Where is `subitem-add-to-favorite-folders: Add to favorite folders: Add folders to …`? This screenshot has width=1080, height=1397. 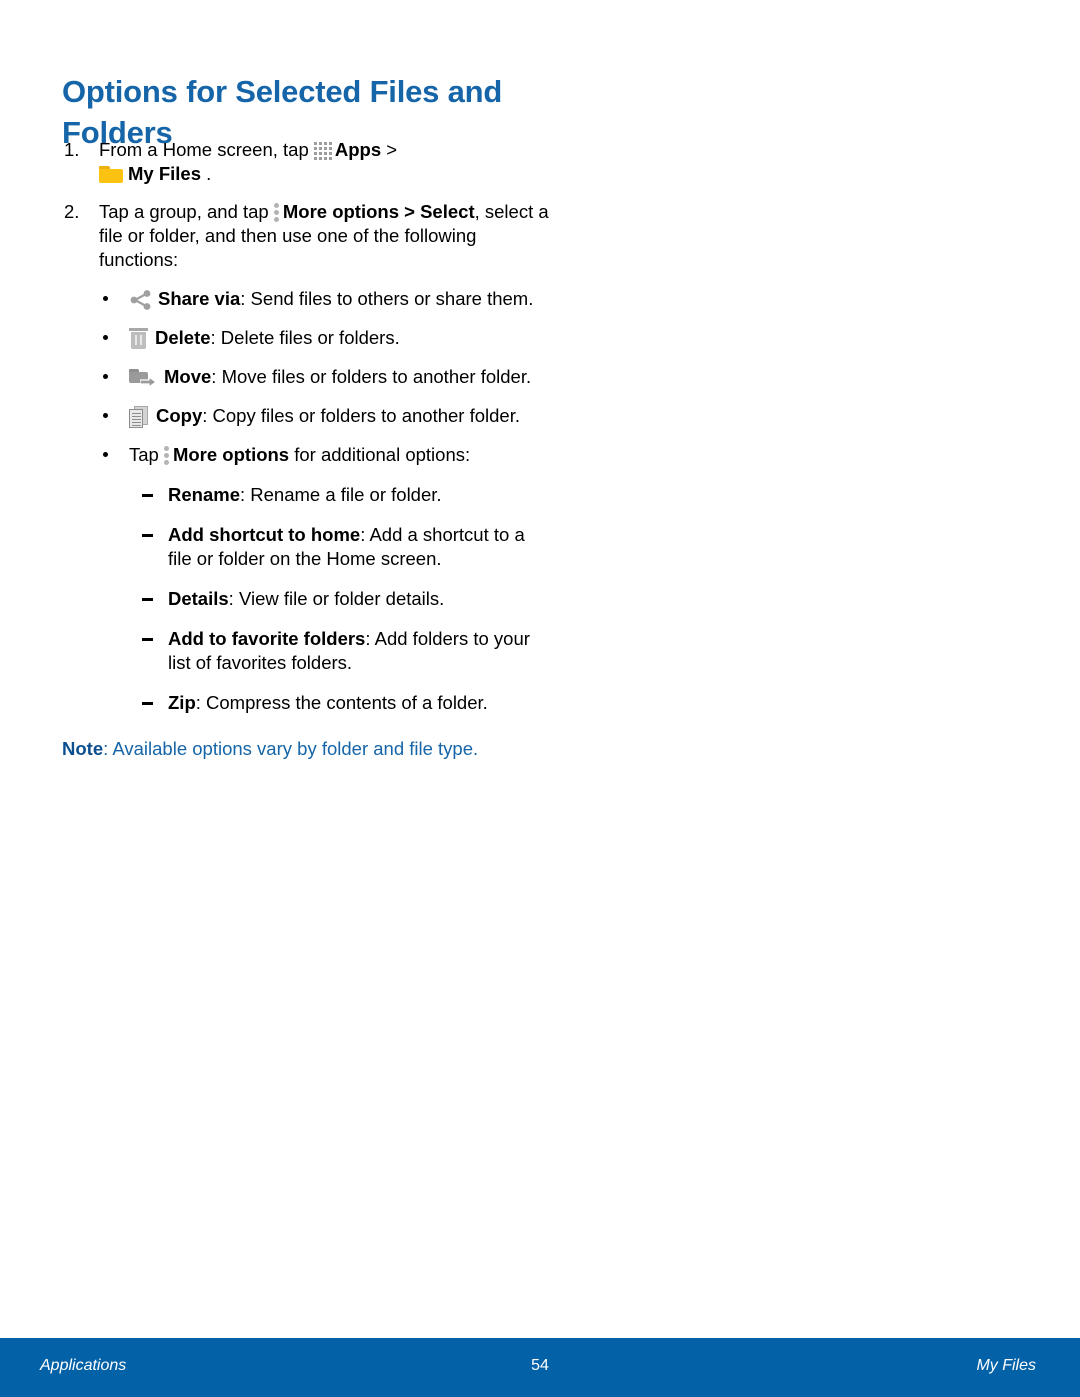
subitem-add-to-favorite-folders: Add to favorite folders: Add folders to … is located at coordinates (346, 651).